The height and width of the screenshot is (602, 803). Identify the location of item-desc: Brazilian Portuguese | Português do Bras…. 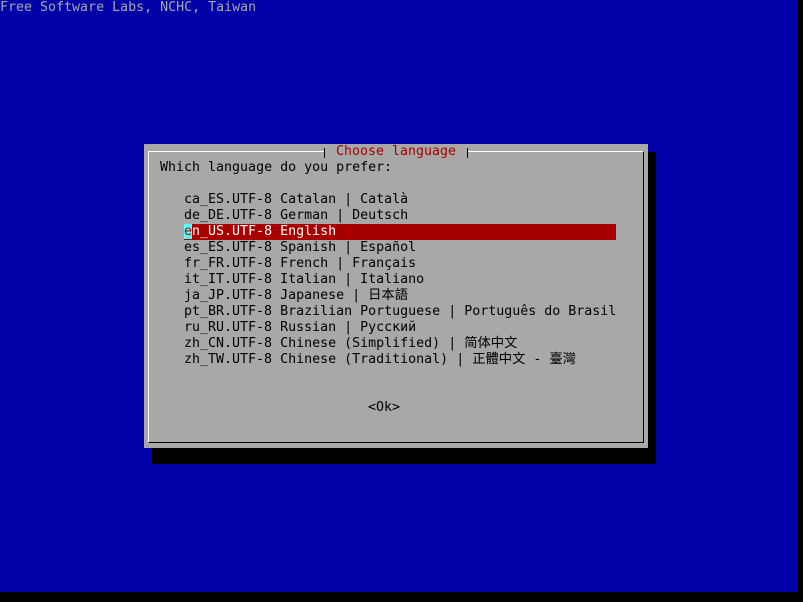
(448, 311).